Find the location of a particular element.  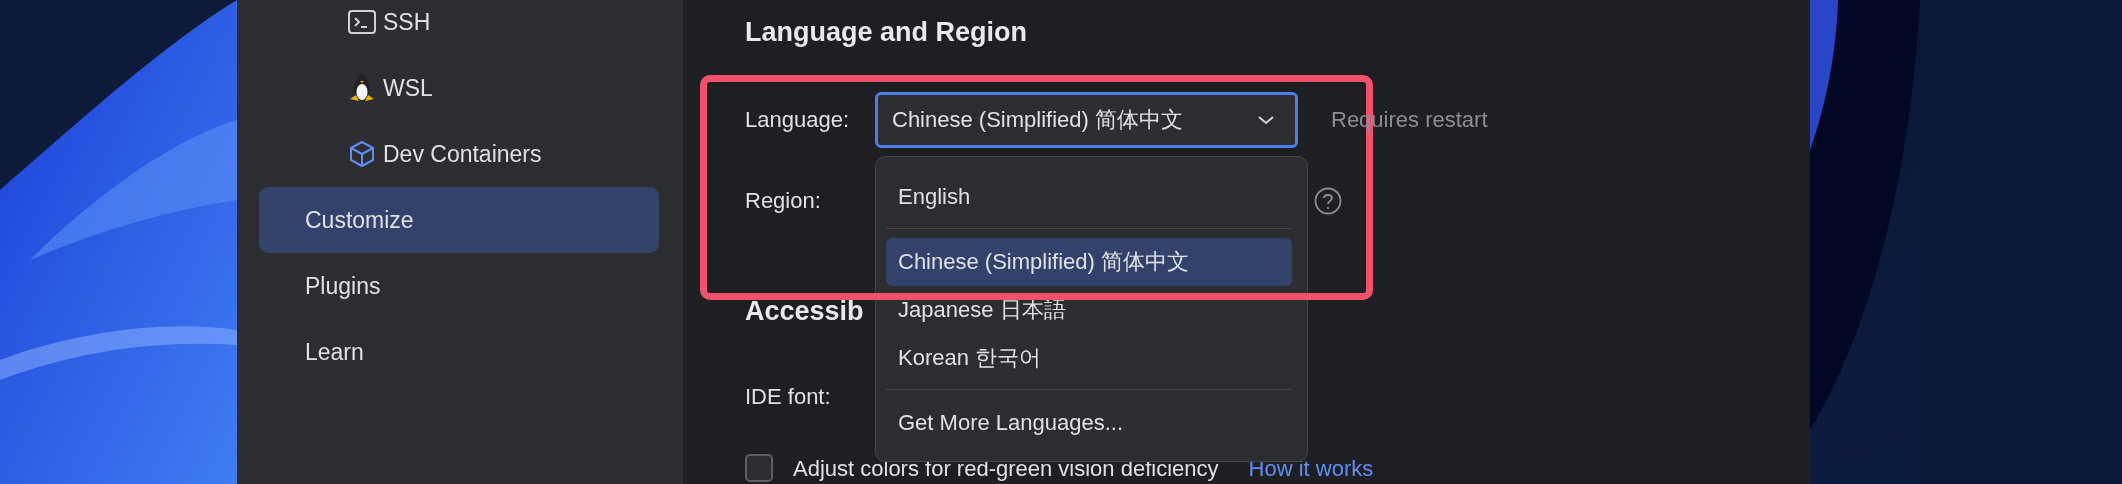

sidebar-item: Plugins is located at coordinates (459, 286).